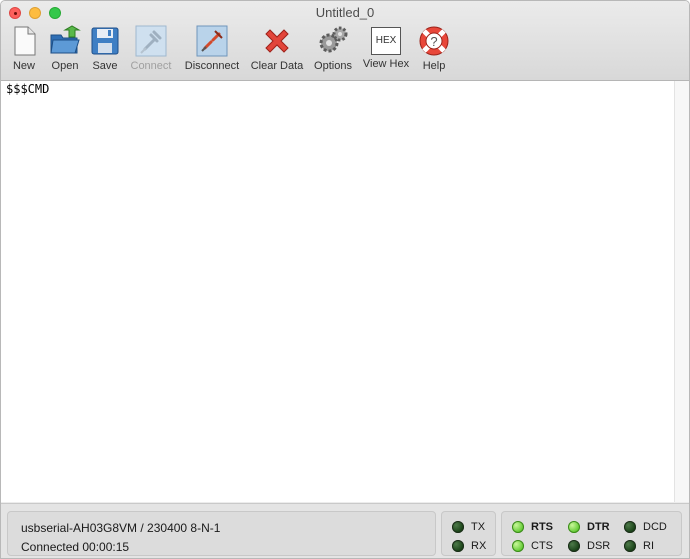  Describe the element at coordinates (478, 527) in the screenshot. I see `tx-label: TX` at that location.